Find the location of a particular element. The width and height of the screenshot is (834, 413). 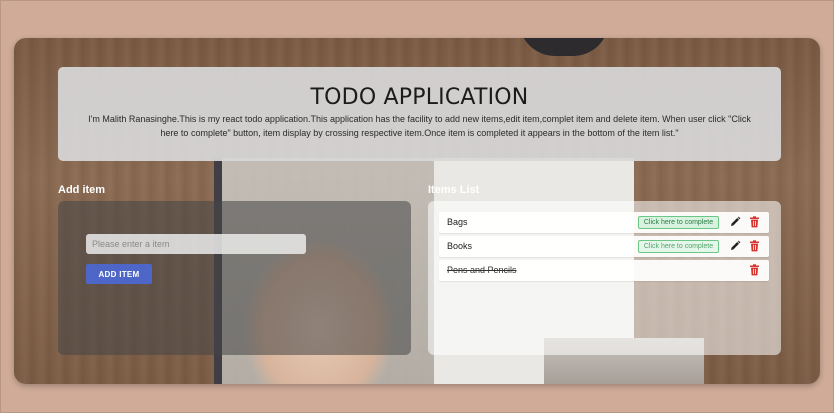

list-item-completed: Pens and Pencils is located at coordinates (604, 270).